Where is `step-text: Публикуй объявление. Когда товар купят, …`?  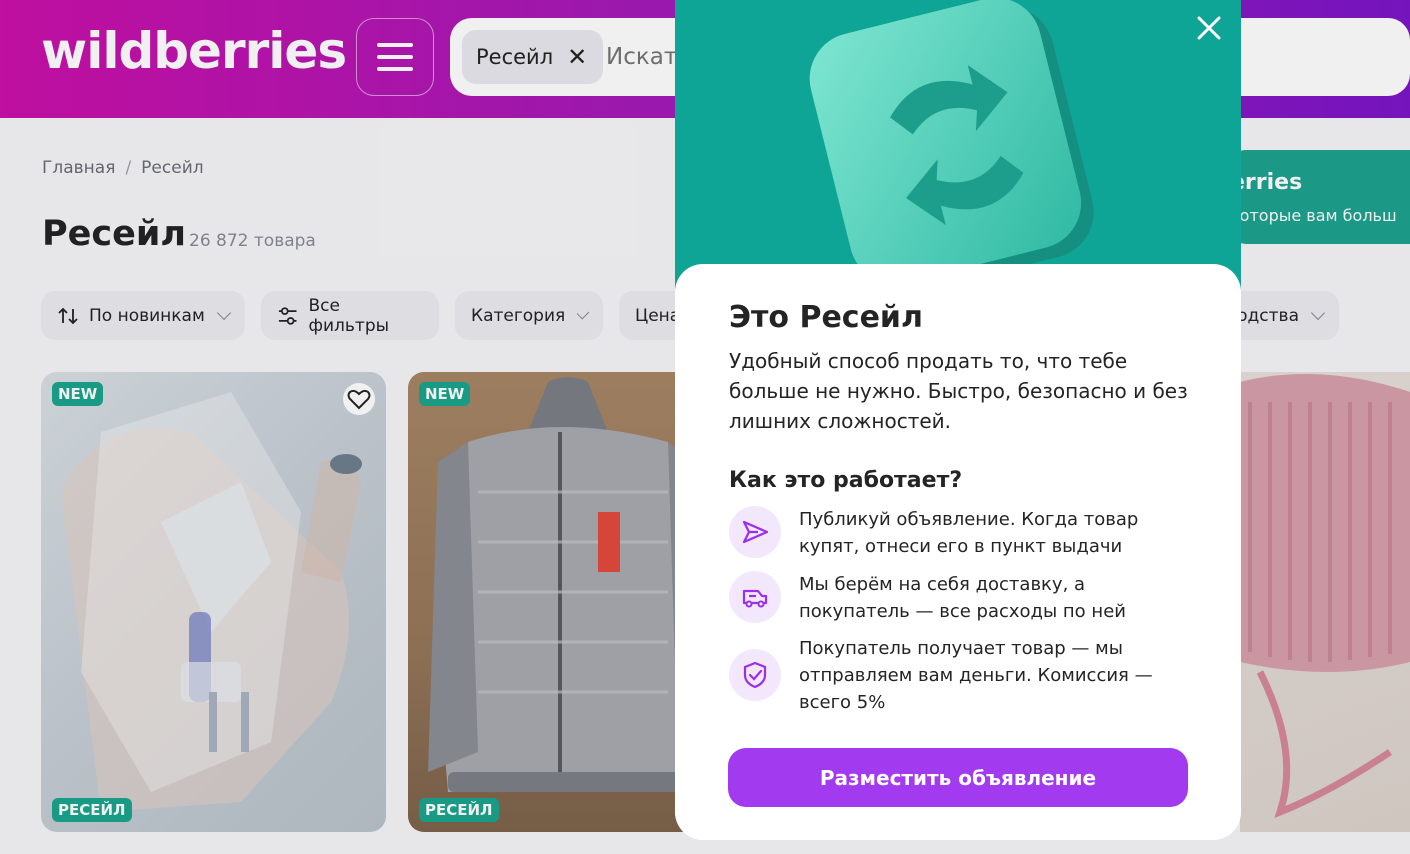 step-text: Публикуй объявление. Когда товар купят, … is located at coordinates (969, 533).